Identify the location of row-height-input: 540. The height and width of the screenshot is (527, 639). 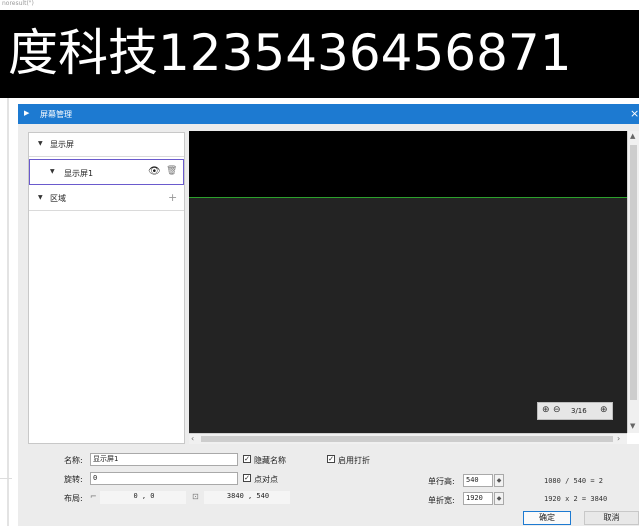
(478, 480).